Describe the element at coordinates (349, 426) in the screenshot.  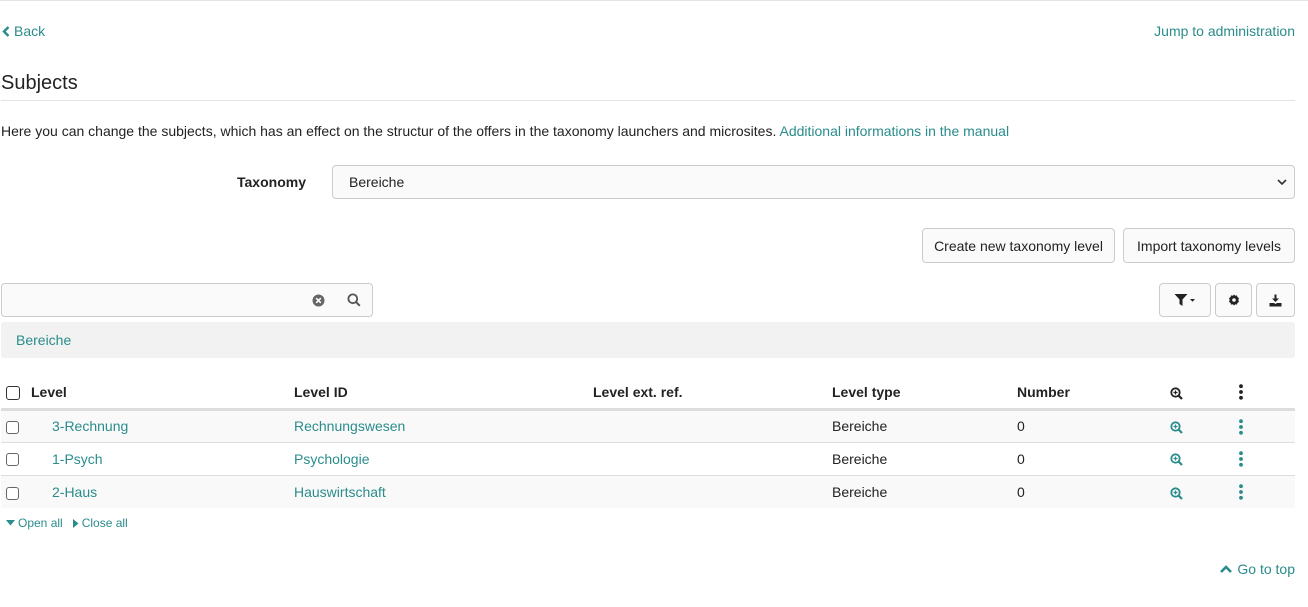
I see `level-id-link: Rechnungswesen` at that location.